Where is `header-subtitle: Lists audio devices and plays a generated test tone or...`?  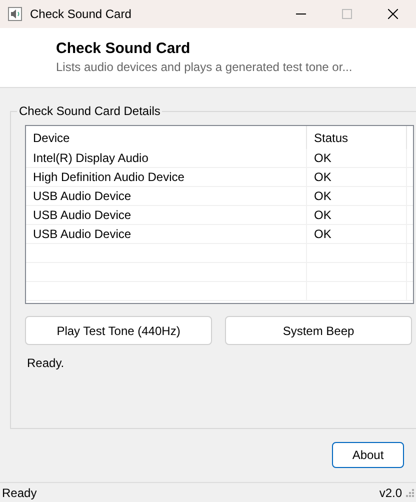 header-subtitle: Lists audio devices and plays a generated test tone or... is located at coordinates (205, 67).